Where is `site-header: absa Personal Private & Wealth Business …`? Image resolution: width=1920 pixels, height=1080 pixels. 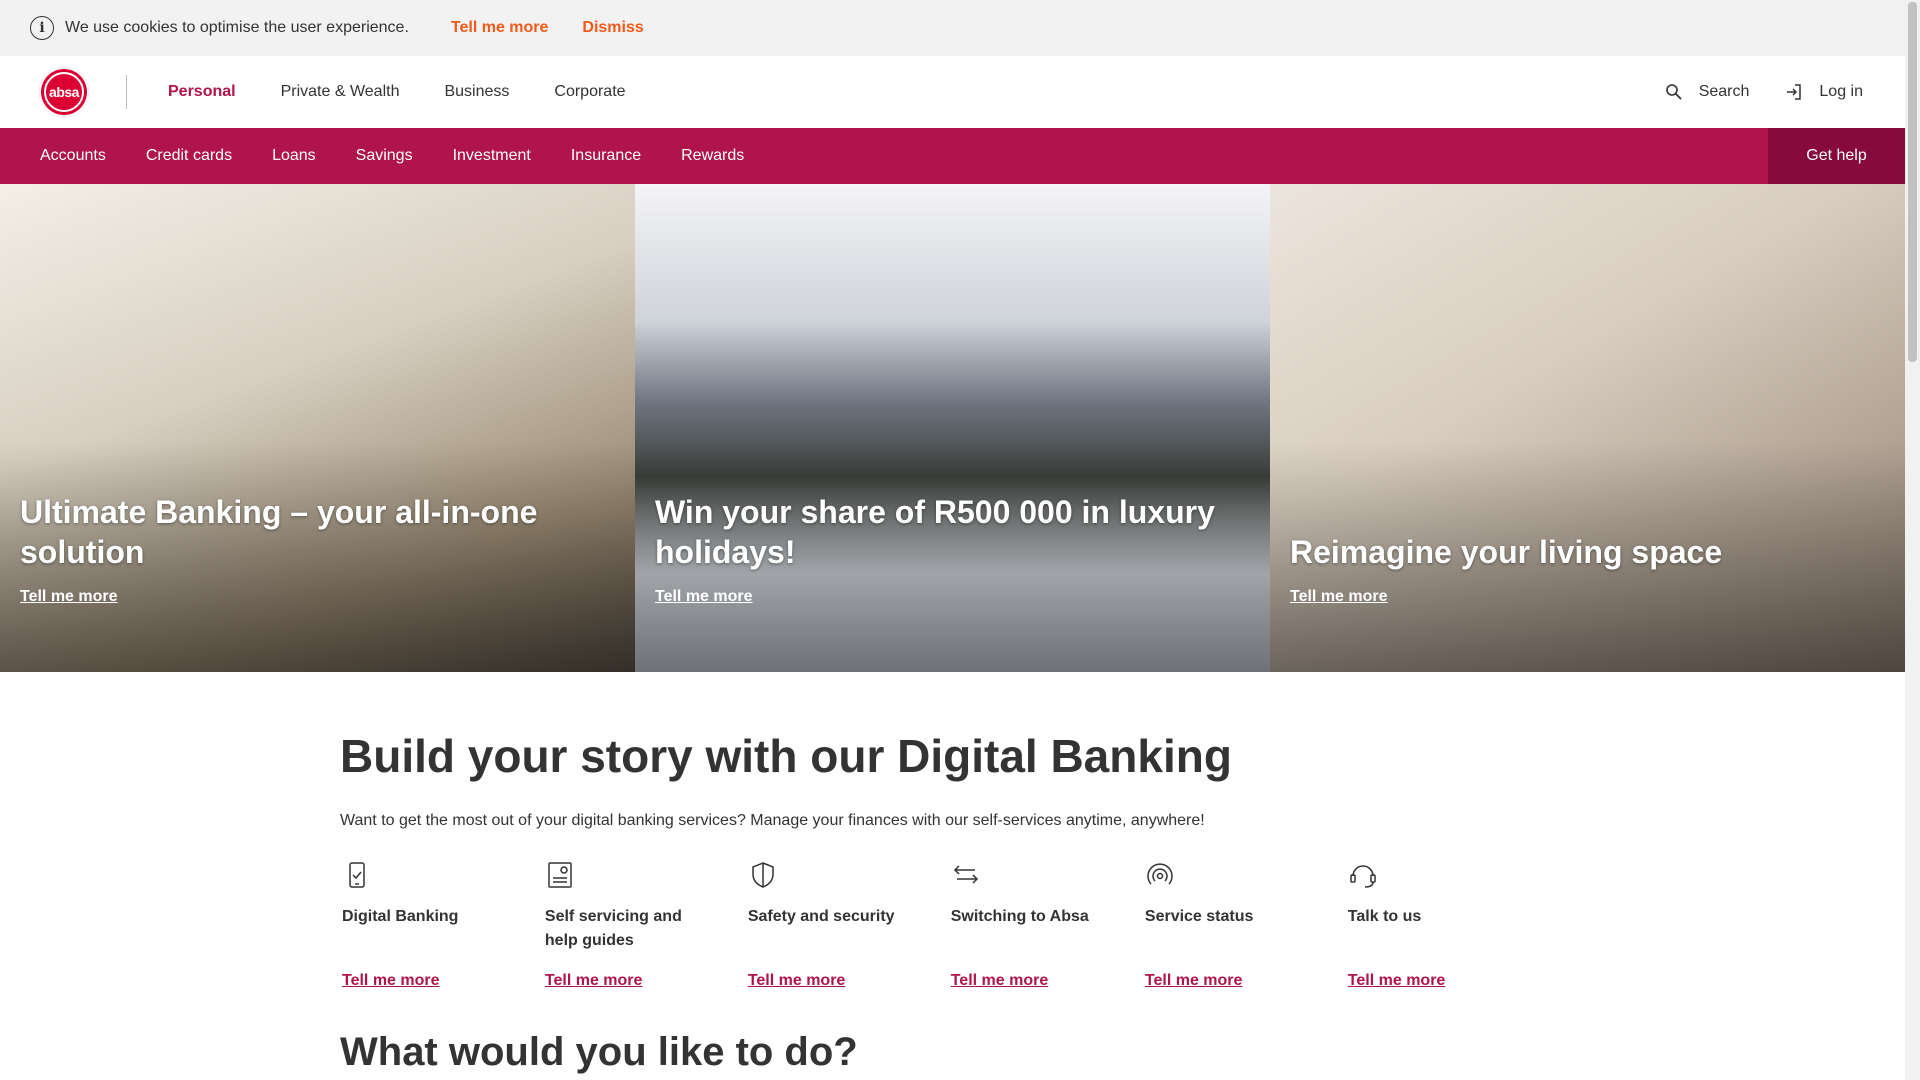
site-header: absa Personal Private & Wealth Business … is located at coordinates (952, 92).